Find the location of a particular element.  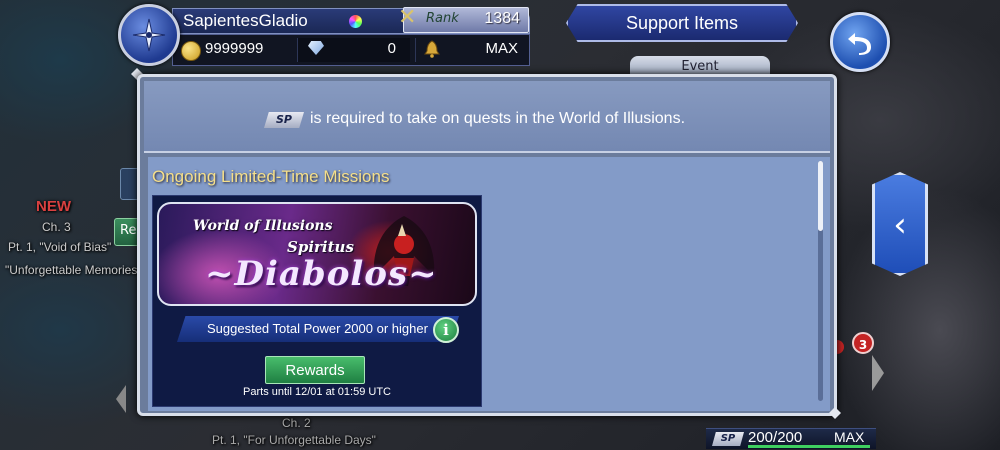

map-event-tab: Event is located at coordinates (700, 66).